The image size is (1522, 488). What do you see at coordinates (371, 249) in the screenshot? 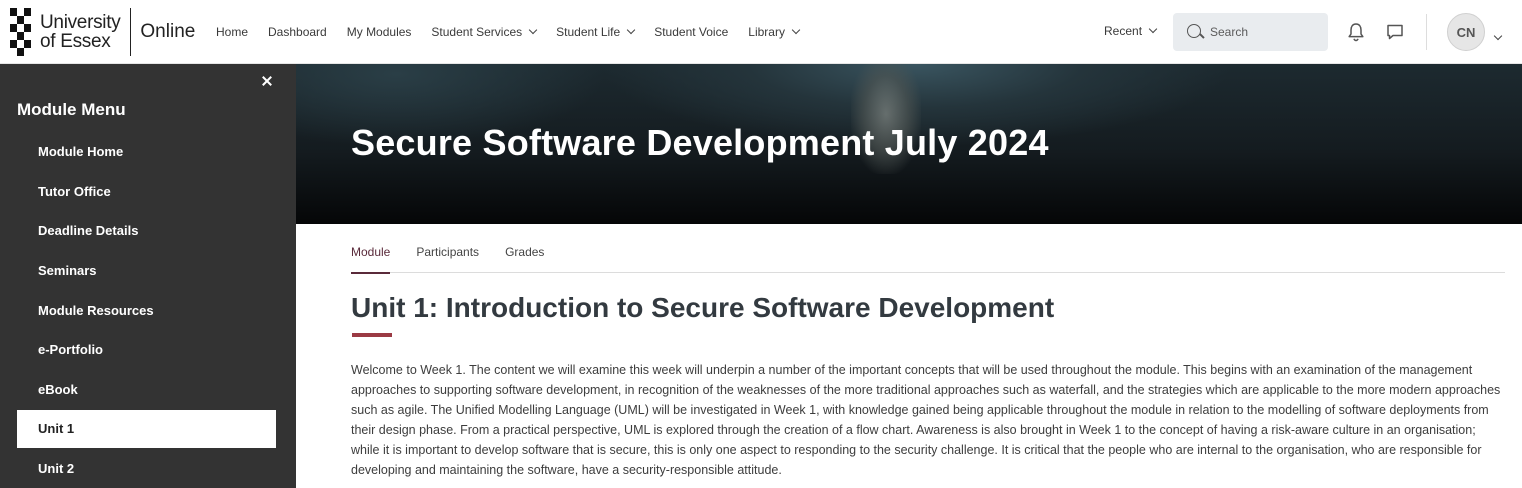
I see `tab-module: Module` at bounding box center [371, 249].